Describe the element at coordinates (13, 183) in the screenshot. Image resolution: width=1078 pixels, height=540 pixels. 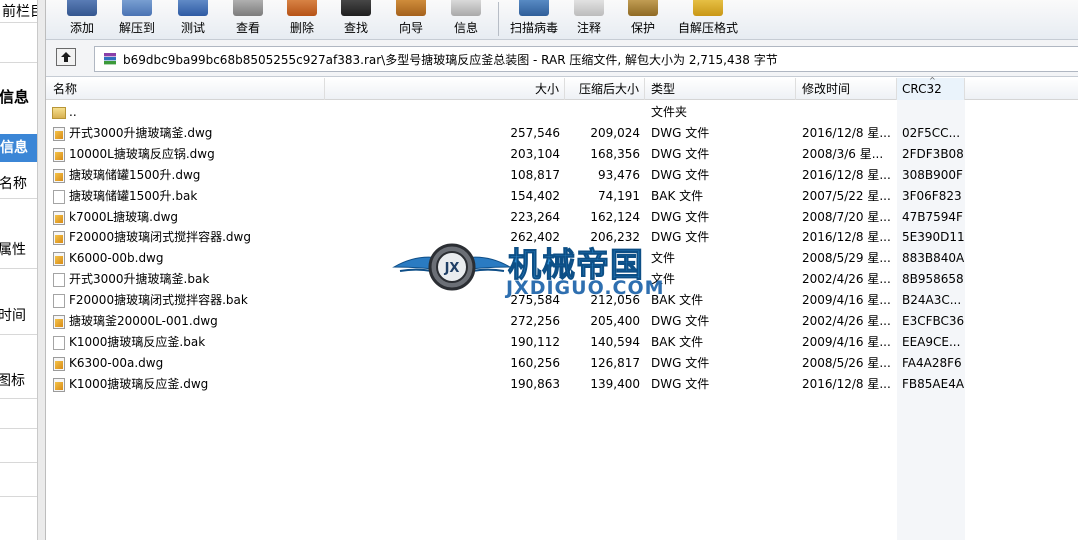
I see `sidebar-item-name: 名称` at that location.